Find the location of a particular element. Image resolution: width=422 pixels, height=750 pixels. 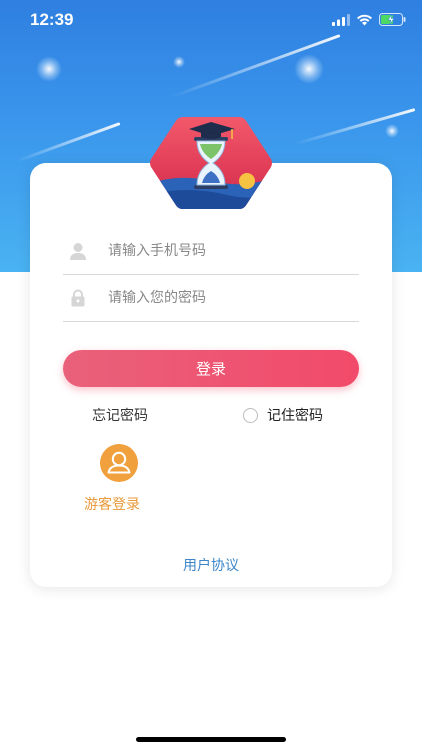

status-time: 12:39 is located at coordinates (52, 19).